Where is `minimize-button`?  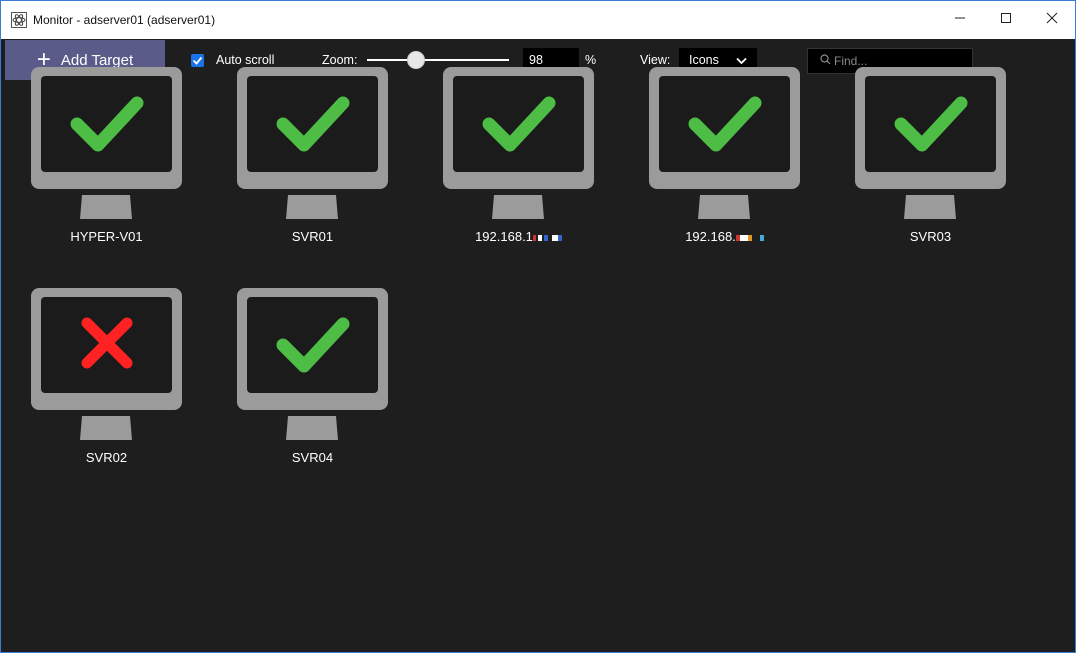
minimize-button is located at coordinates (960, 20).